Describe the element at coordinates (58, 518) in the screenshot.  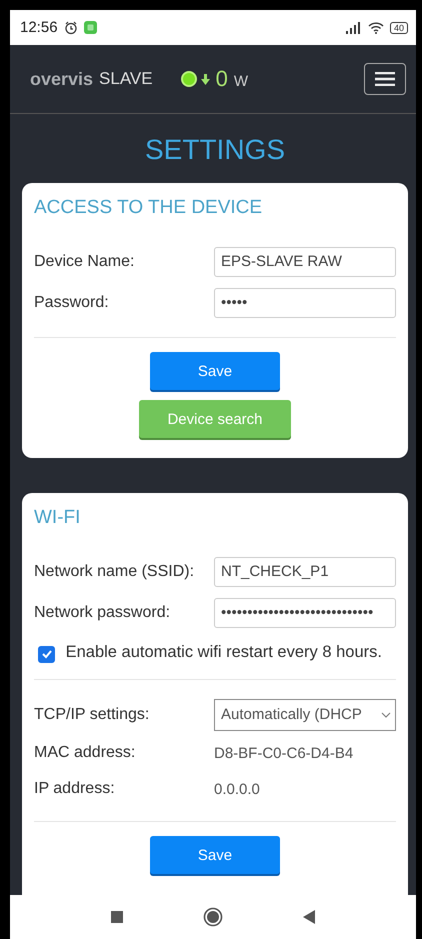
I see `card-title: WI-FI` at that location.